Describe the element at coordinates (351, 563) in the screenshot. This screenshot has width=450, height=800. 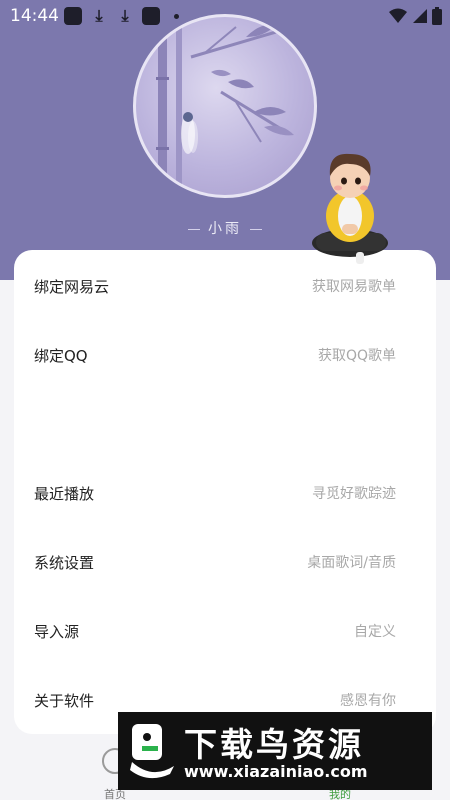
I see `menu-item-subtitle: 桌面歌词/音质` at that location.